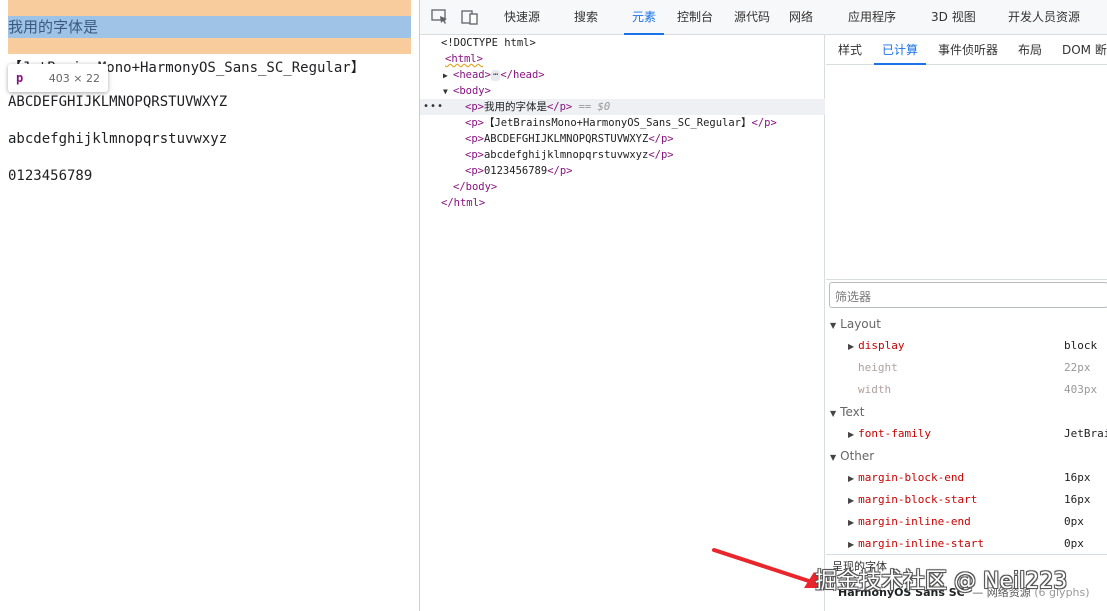 The image size is (1107, 611). Describe the element at coordinates (463, 203) in the screenshot. I see `html-close-tag: </html>` at that location.